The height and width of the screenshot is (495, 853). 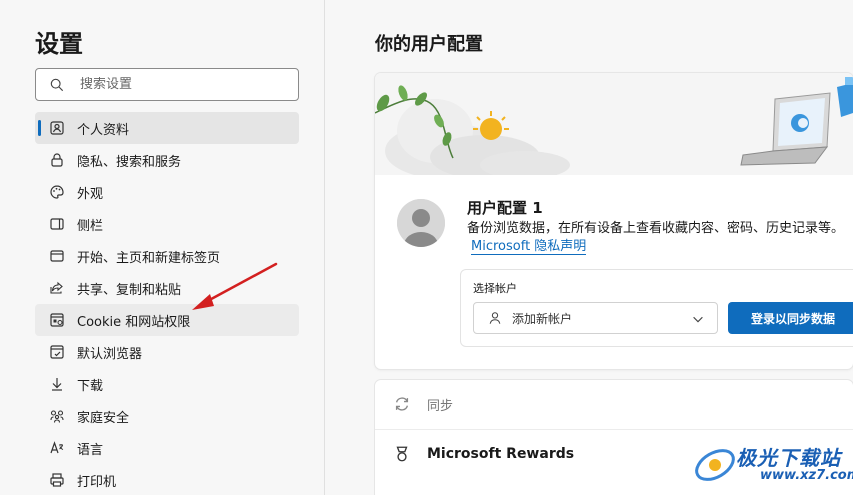 I want to click on sidebar-item-label: 个人资料, so click(x=103, y=130).